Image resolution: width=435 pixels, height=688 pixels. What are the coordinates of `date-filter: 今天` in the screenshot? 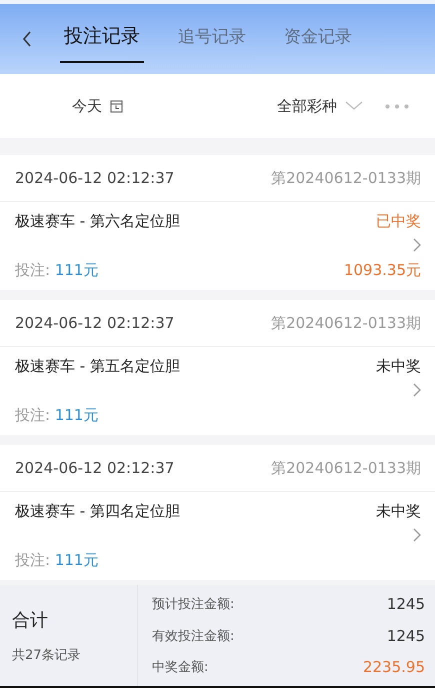 It's located at (87, 106).